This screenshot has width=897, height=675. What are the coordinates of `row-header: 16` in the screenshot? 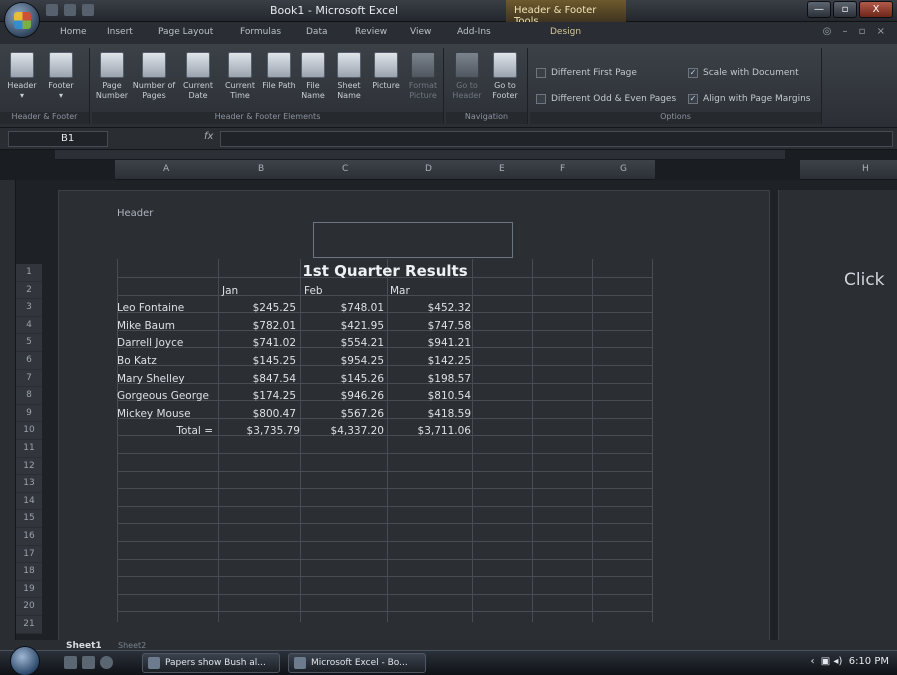 It's located at (29, 537).